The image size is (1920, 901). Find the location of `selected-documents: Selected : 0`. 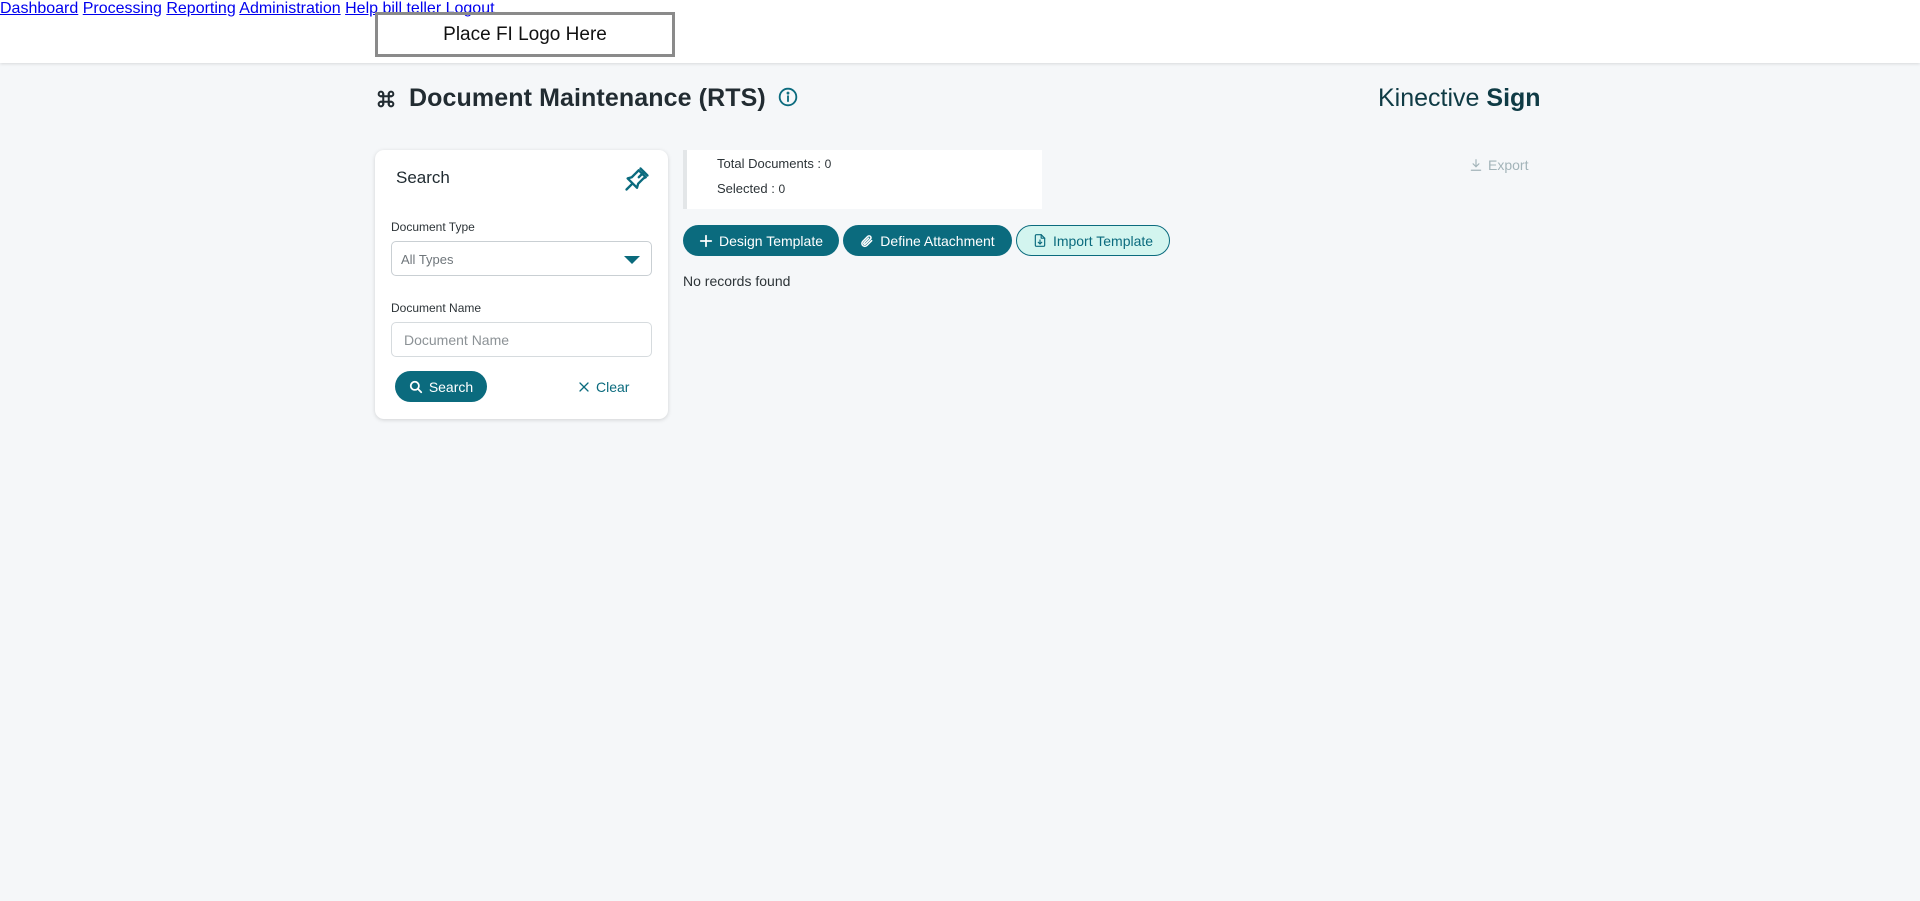

selected-documents: Selected : 0 is located at coordinates (751, 188).